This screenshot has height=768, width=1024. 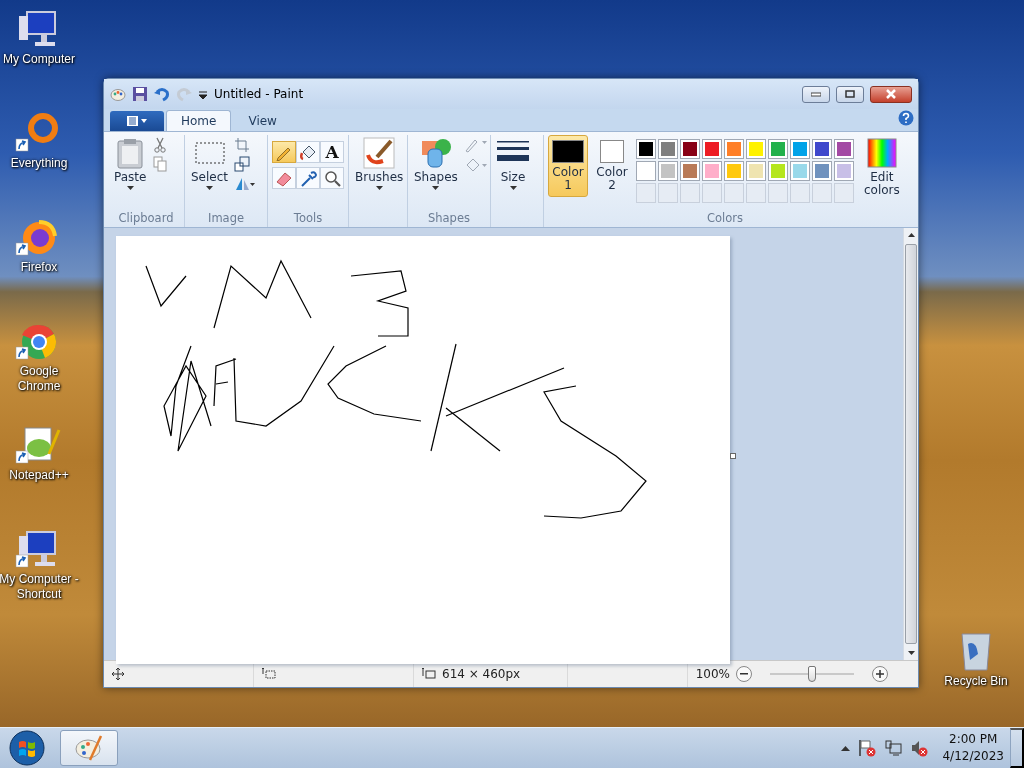 What do you see at coordinates (308, 152) in the screenshot?
I see `fill-tool` at bounding box center [308, 152].